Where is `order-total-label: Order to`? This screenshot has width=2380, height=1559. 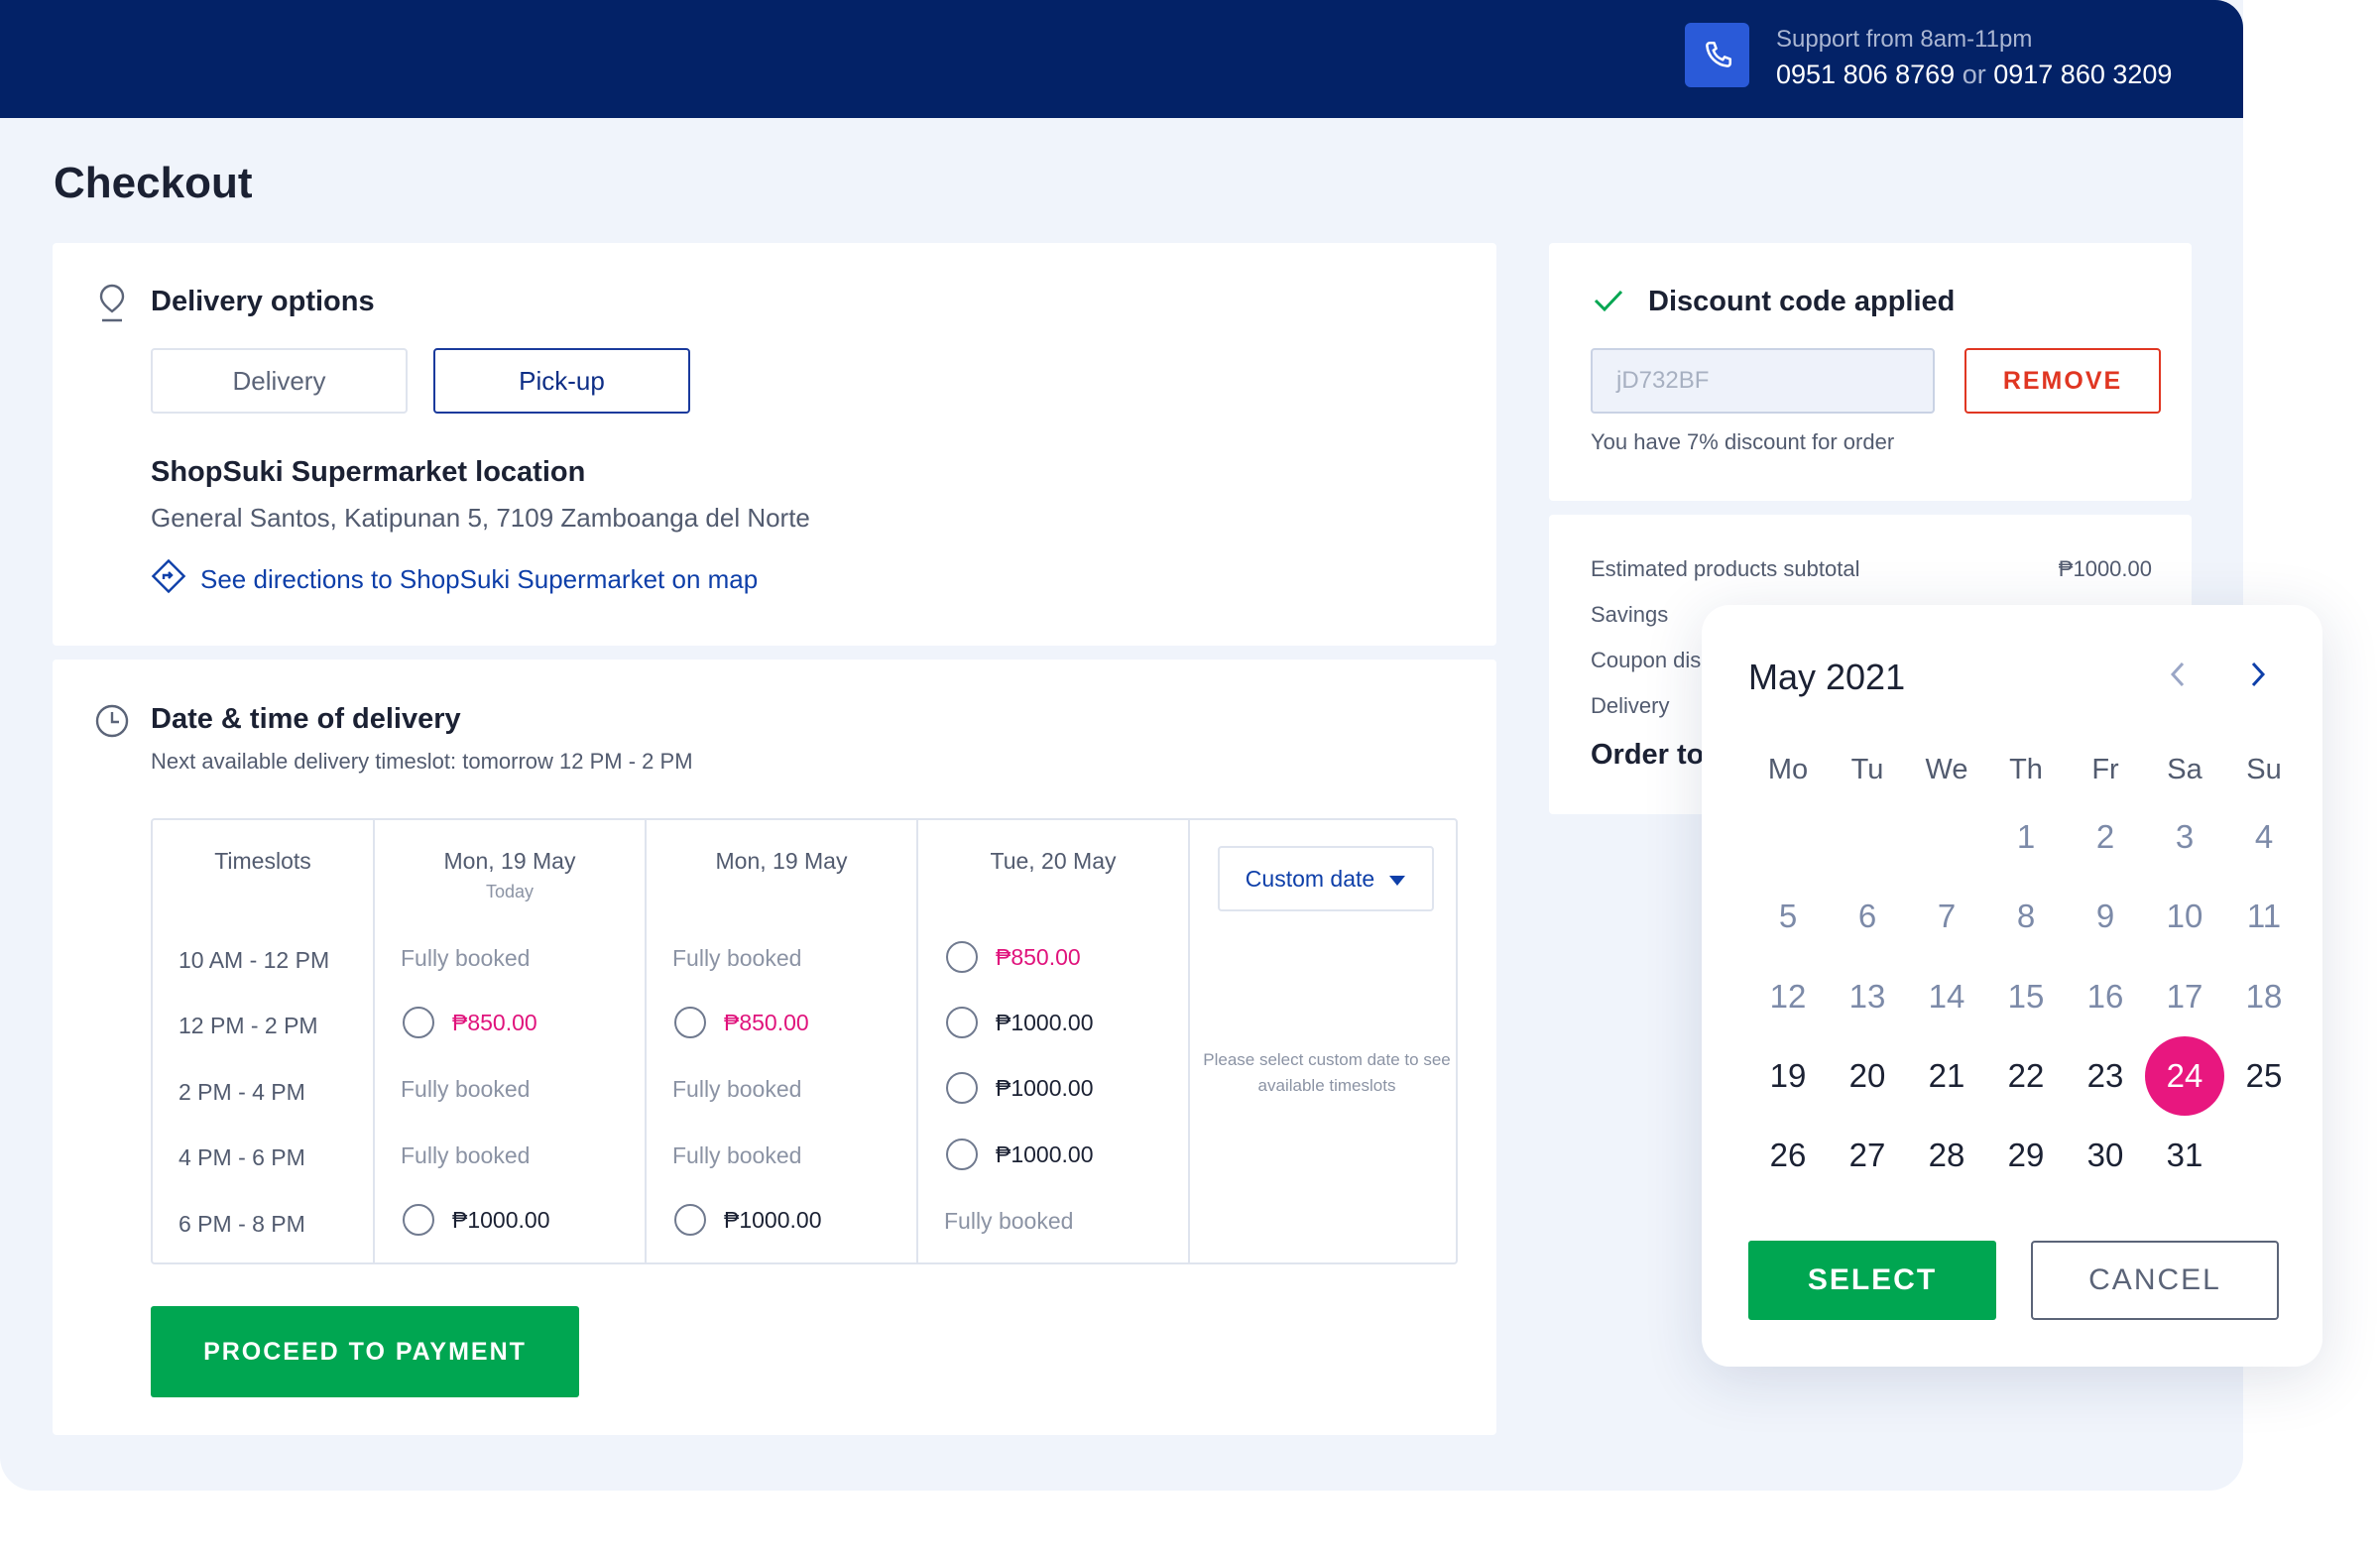
order-total-label: Order to is located at coordinates (1648, 755).